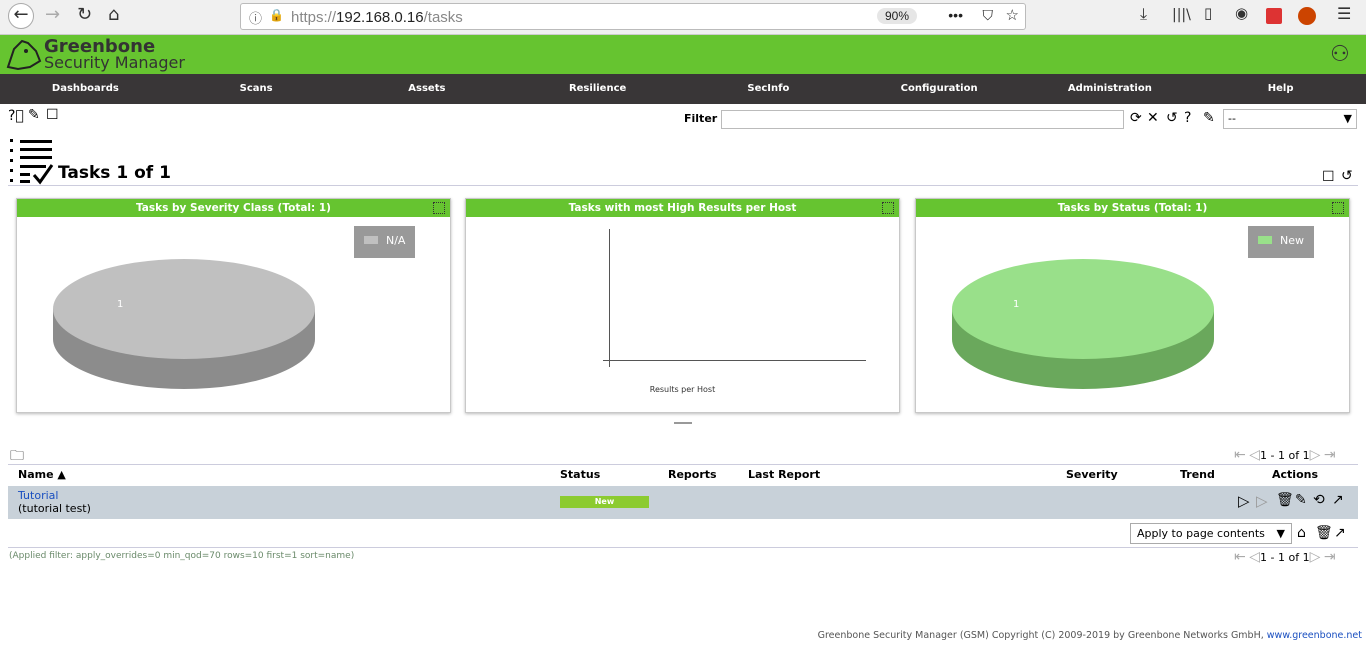 This screenshot has height=646, width=1366. I want to click on chart-title: Tasks with most High Results per Host, so click(682, 208).